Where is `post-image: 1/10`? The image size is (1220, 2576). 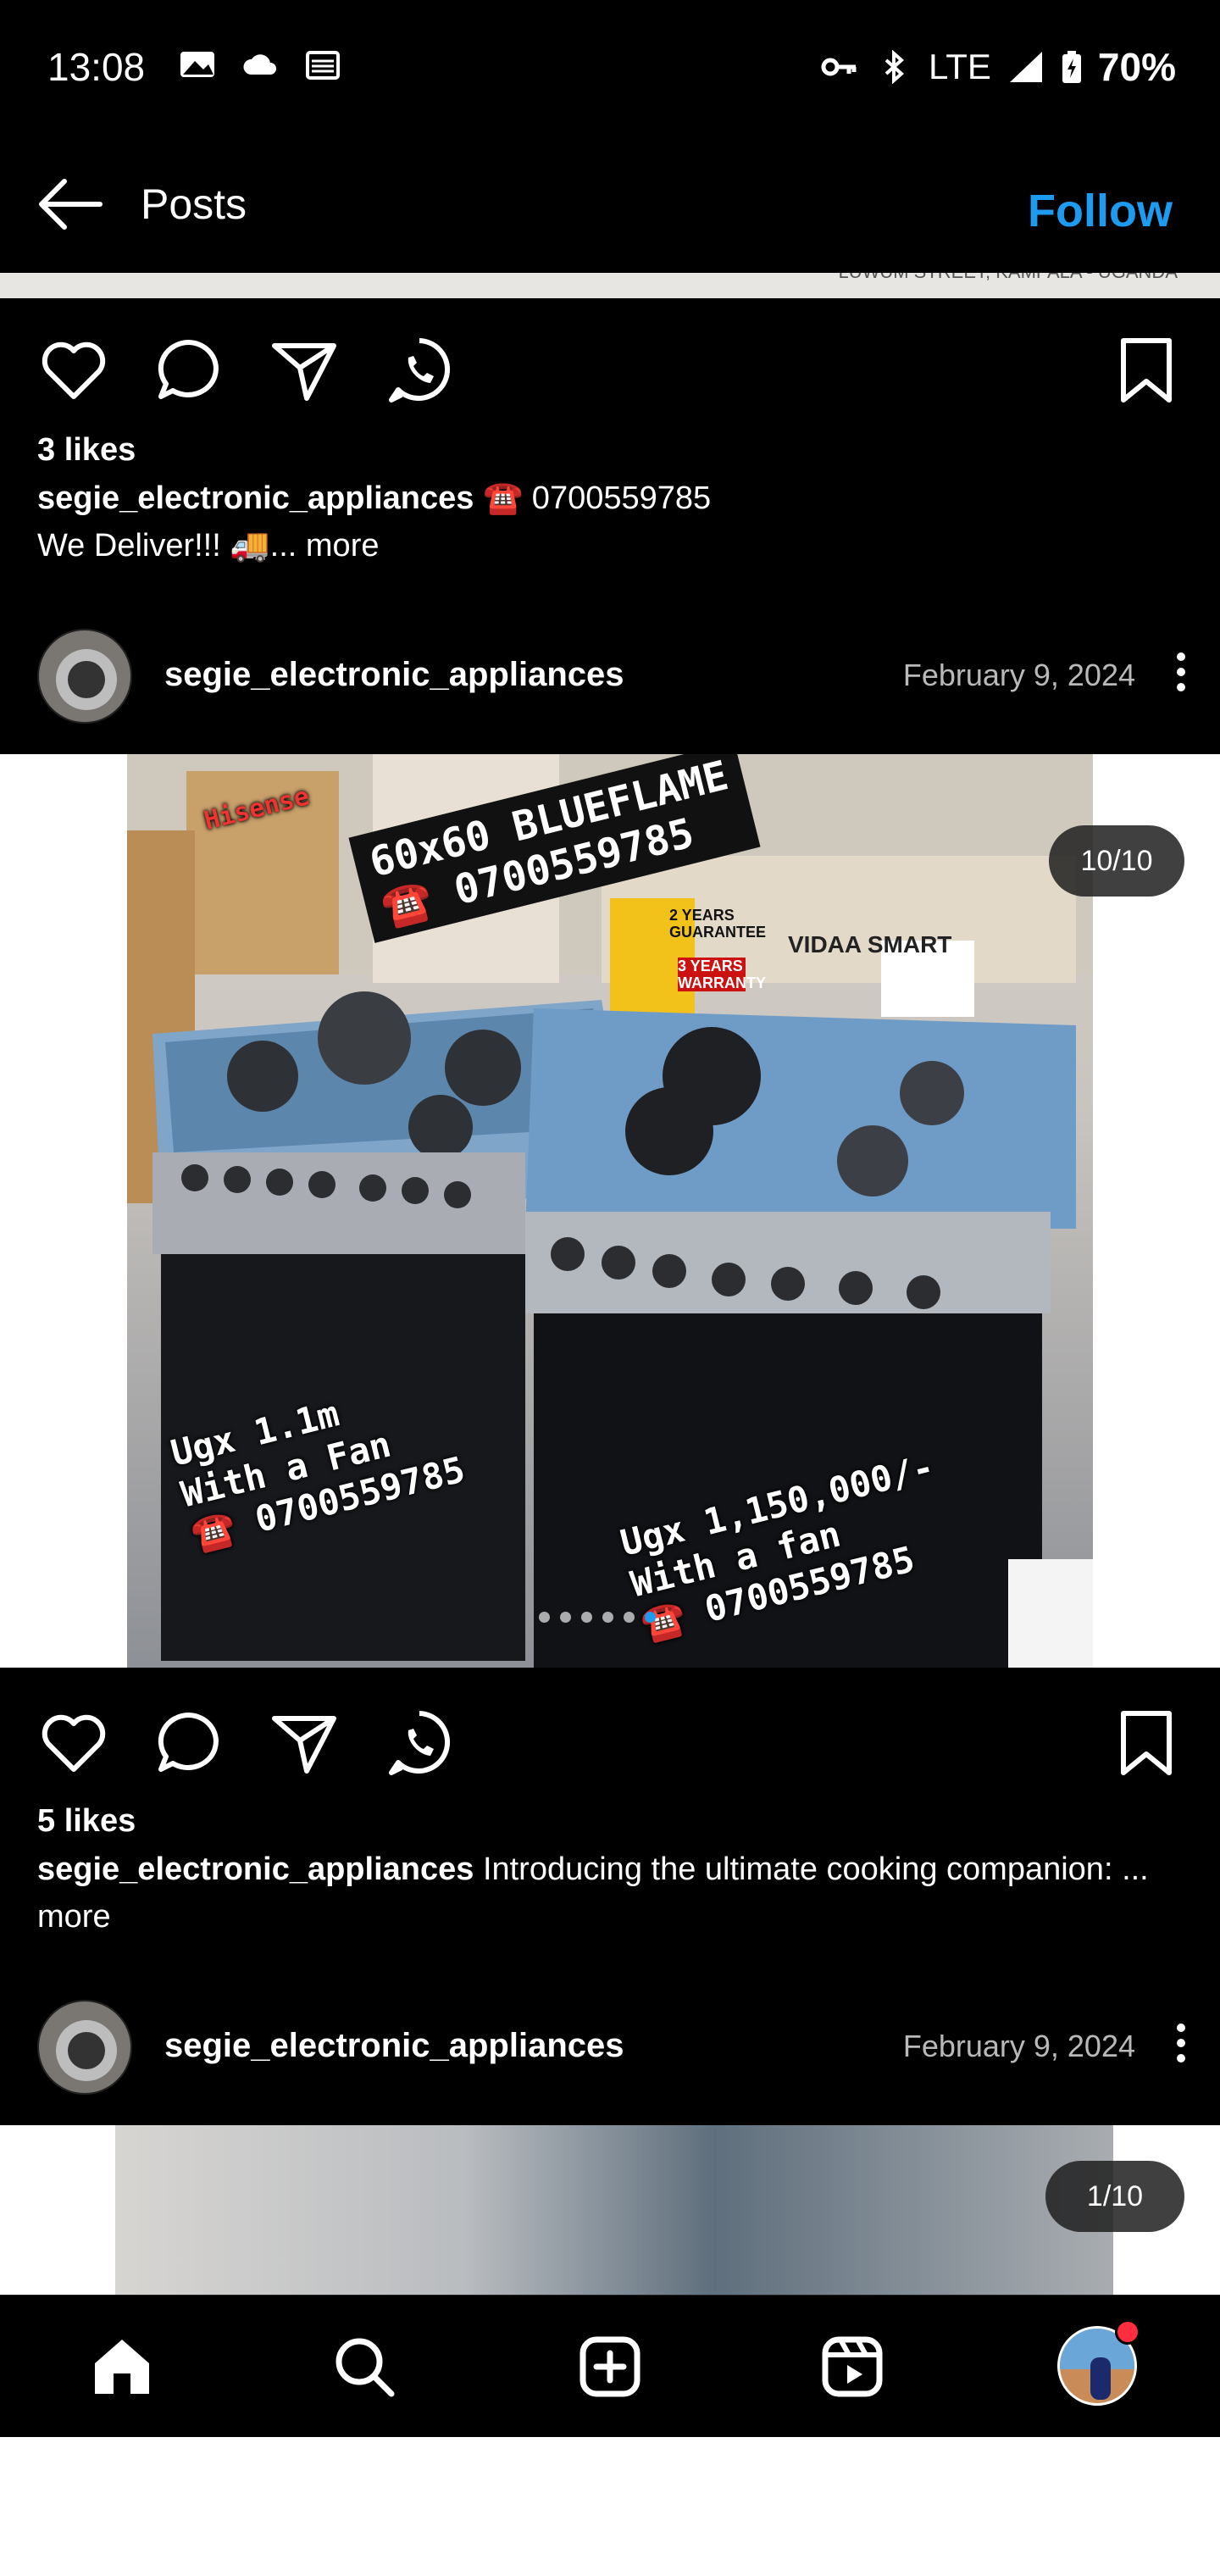 post-image: 1/10 is located at coordinates (610, 2210).